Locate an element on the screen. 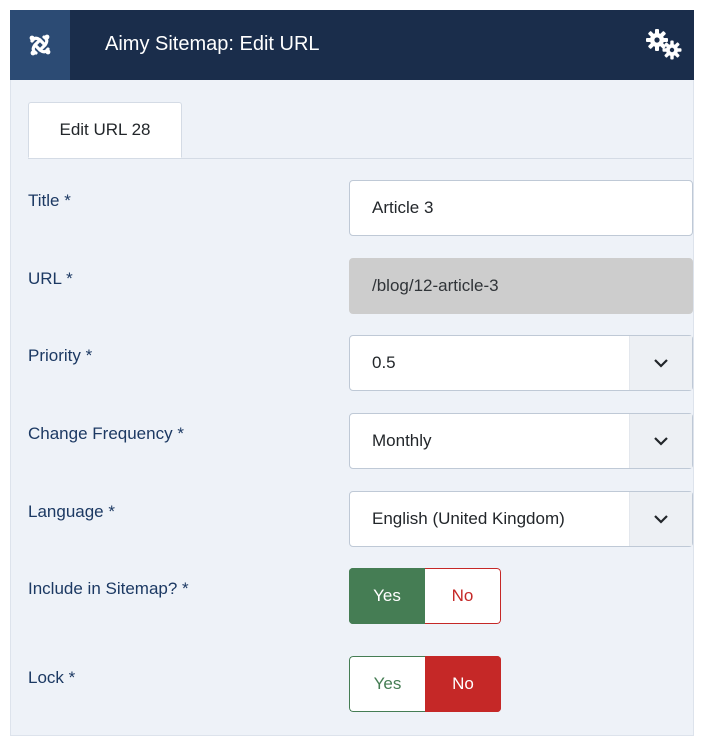 The image size is (702, 747). change-frequency-select: Monthly is located at coordinates (521, 441).